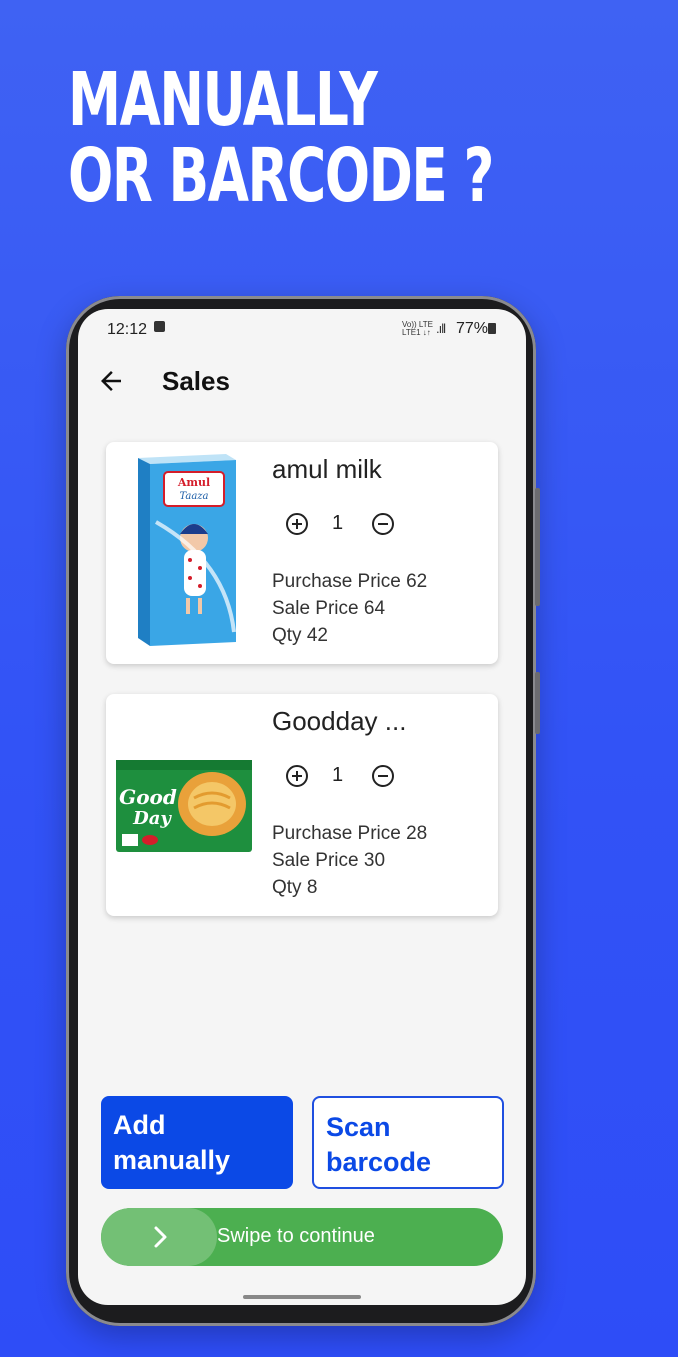  What do you see at coordinates (223, 100) in the screenshot?
I see `headline-line-1: MANUALLY` at bounding box center [223, 100].